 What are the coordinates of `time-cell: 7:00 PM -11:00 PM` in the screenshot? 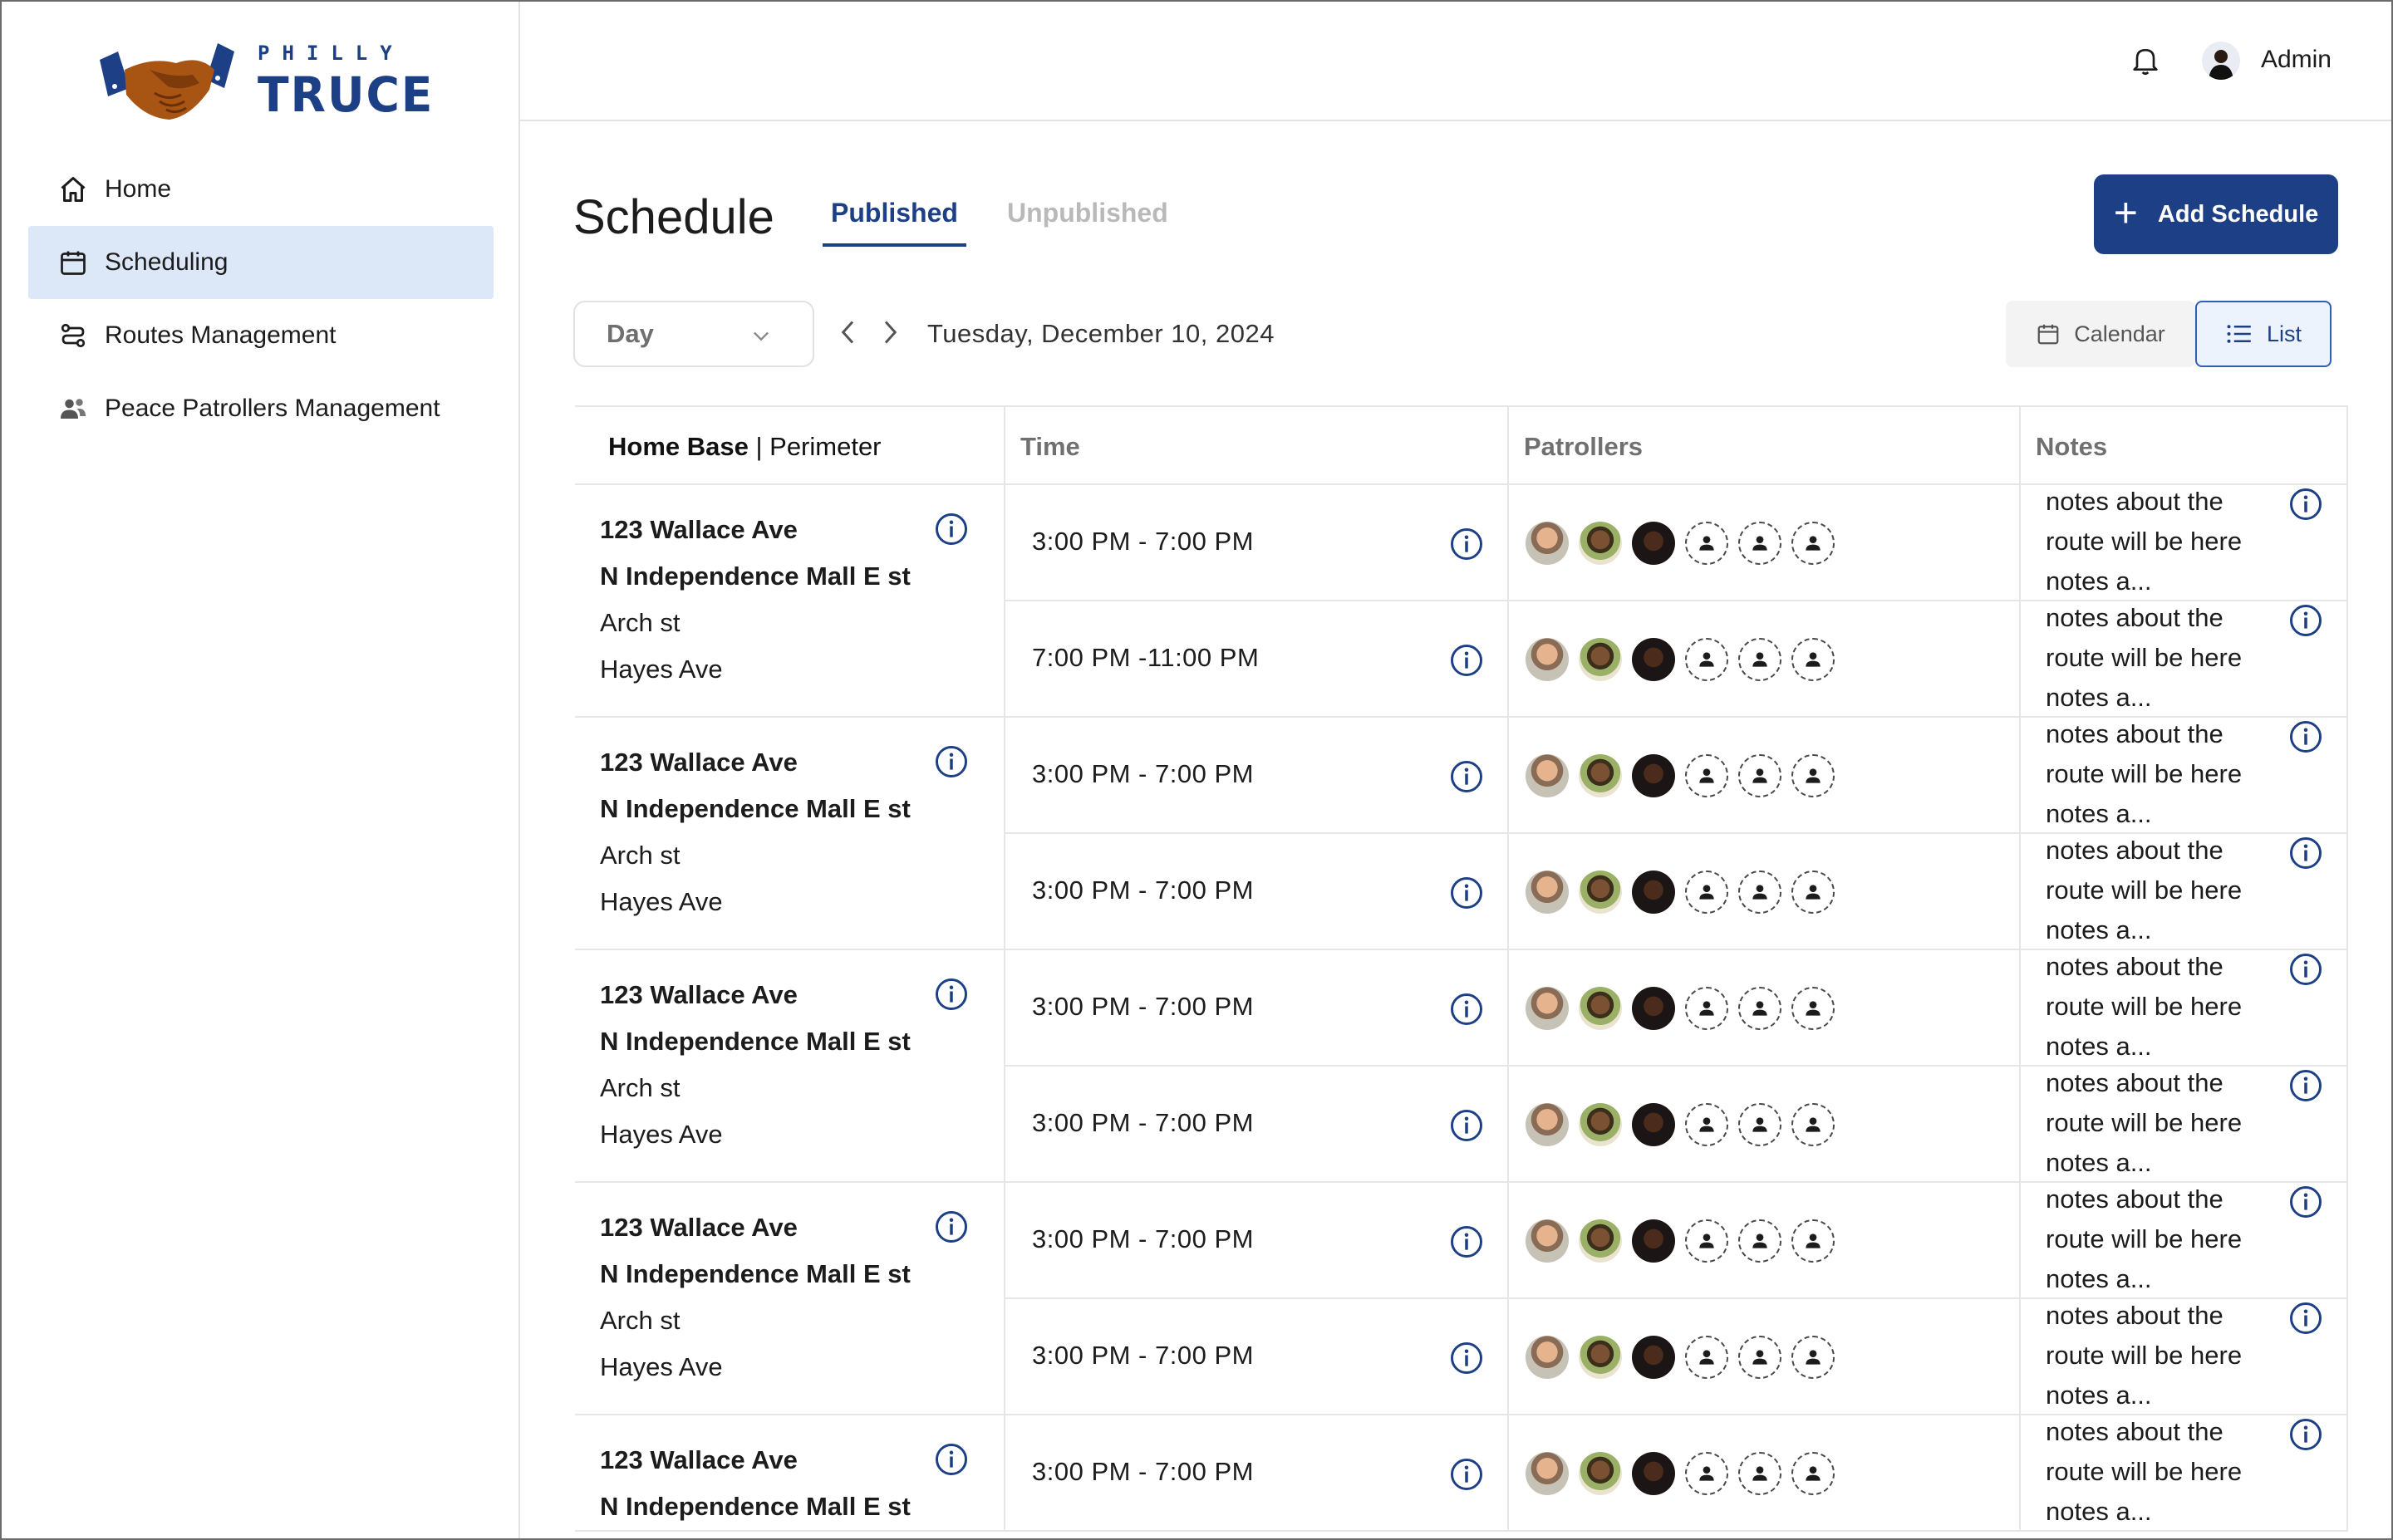 It's located at (1255, 659).